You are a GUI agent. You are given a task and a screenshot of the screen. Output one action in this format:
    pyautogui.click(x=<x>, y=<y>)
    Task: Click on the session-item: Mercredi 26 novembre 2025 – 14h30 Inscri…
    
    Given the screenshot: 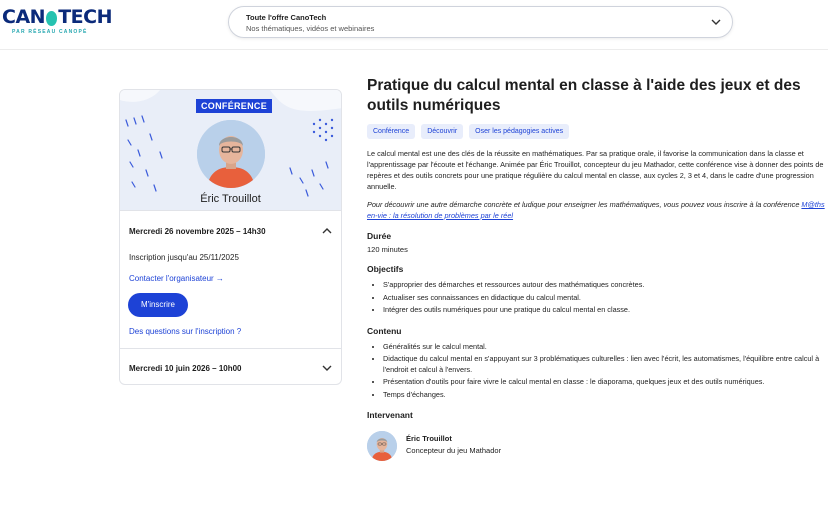 What is the action you would take?
    pyautogui.click(x=230, y=279)
    